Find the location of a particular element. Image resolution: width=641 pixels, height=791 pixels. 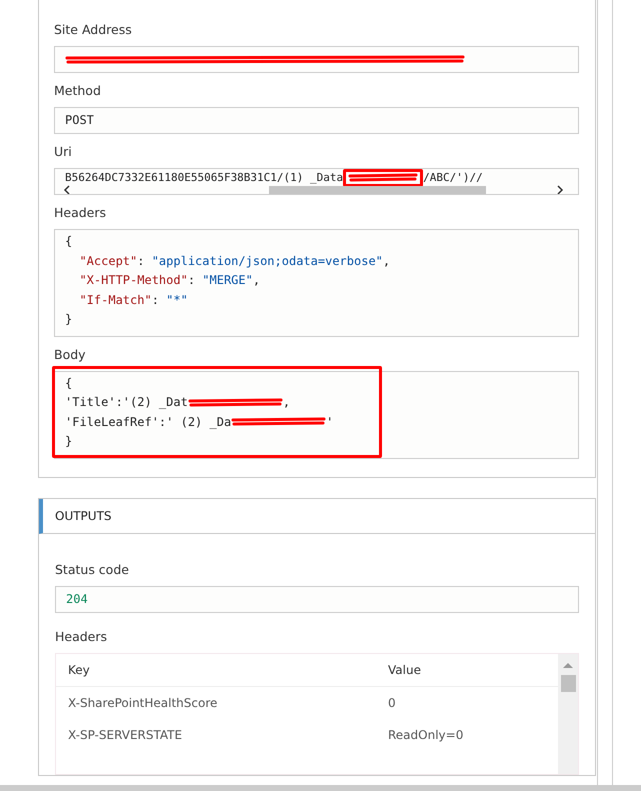

chevron-left-icon is located at coordinates (67, 189).